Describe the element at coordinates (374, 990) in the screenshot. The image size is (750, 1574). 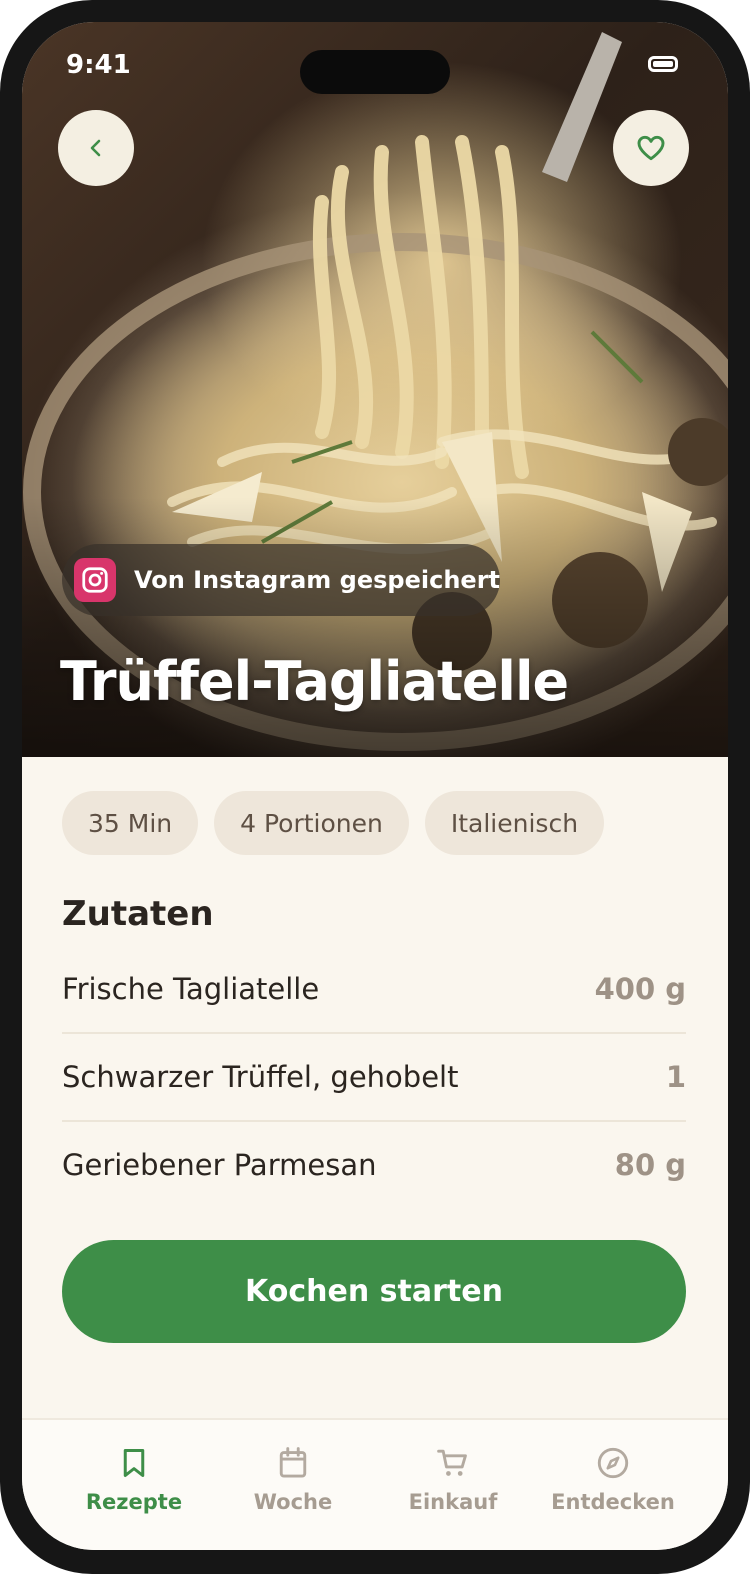
I see `ingredient-row: Frische Tagliatelle 400 g` at that location.